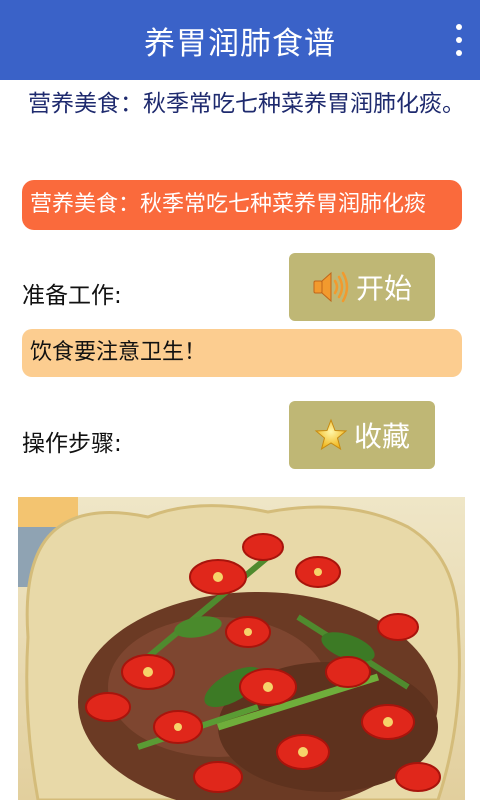 This screenshot has height=800, width=480. What do you see at coordinates (72, 296) in the screenshot?
I see `prepare-label: 准备工作:` at bounding box center [72, 296].